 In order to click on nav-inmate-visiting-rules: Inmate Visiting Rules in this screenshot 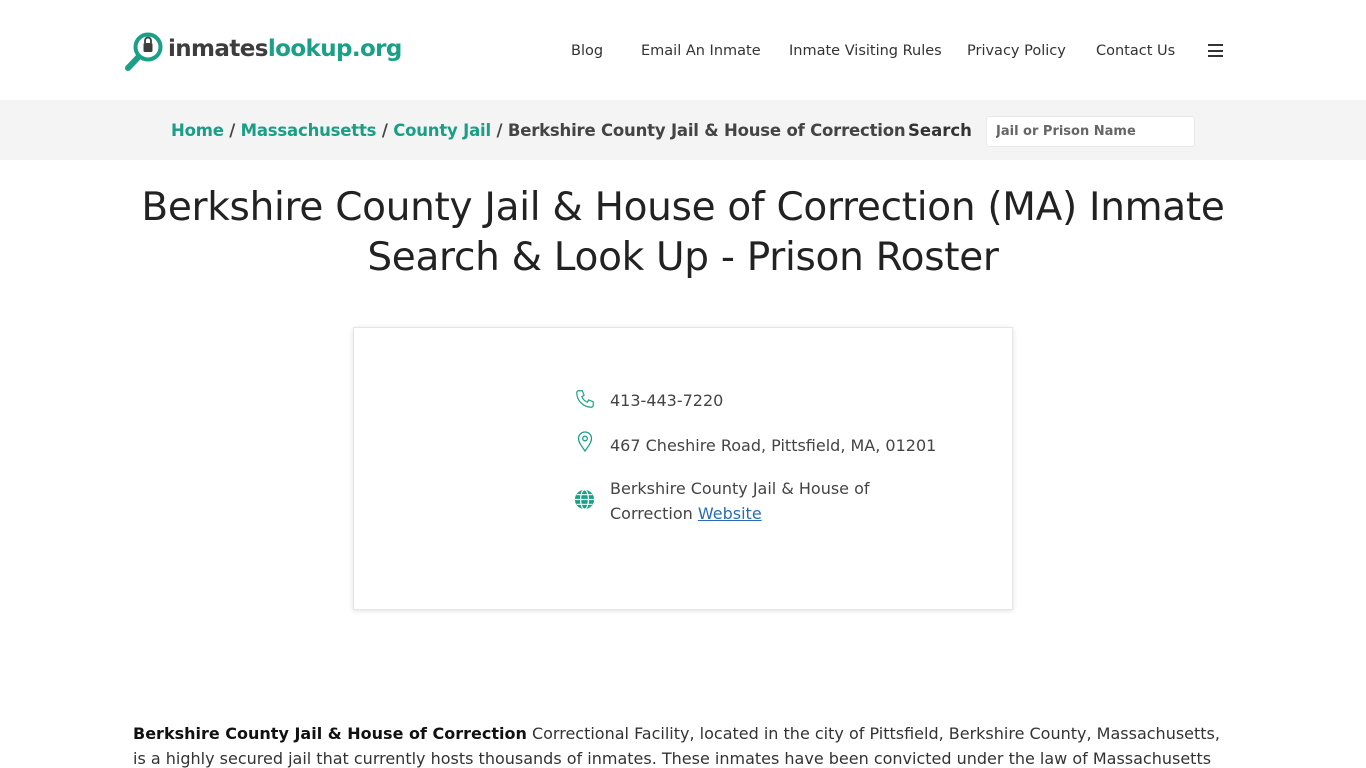, I will do `click(865, 51)`.